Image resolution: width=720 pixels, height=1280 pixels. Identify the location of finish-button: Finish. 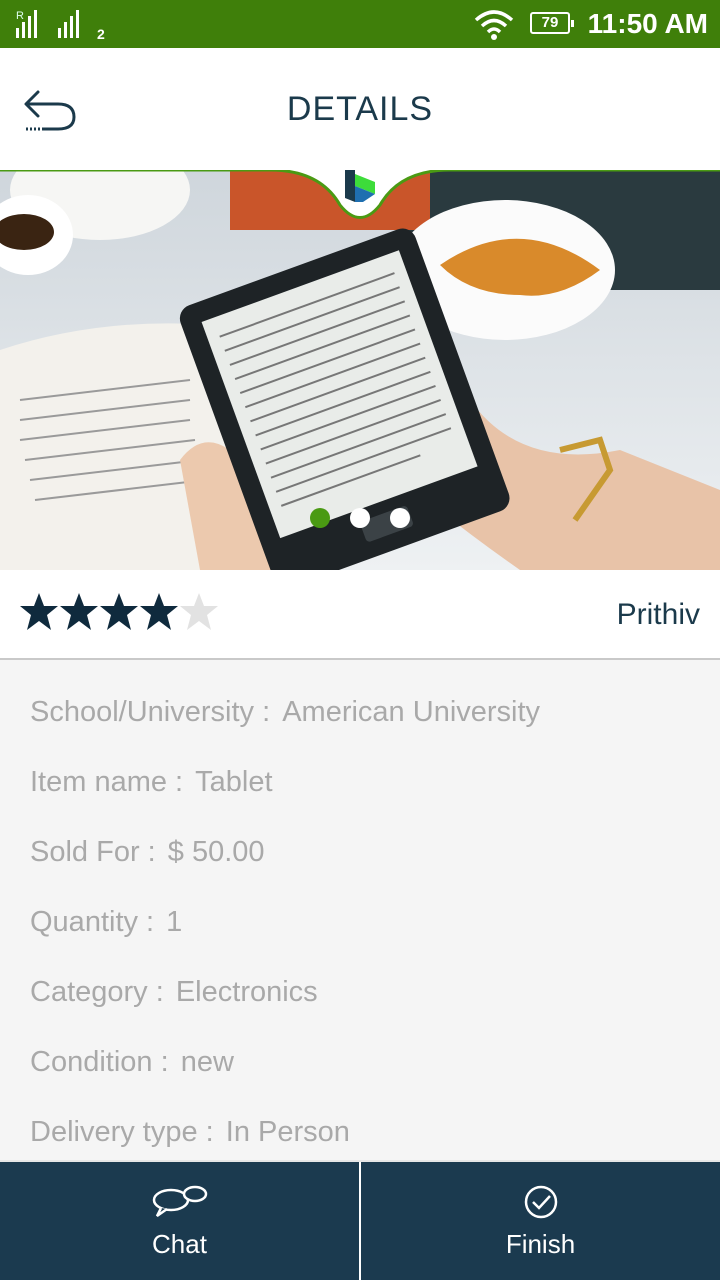
(539, 1221).